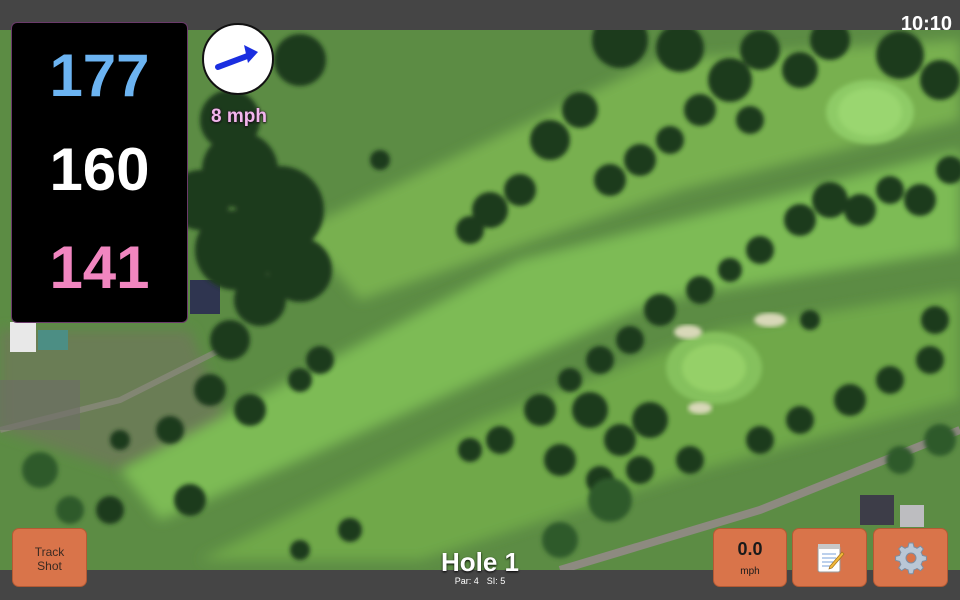  I want to click on middle-yardage: 160, so click(99, 169).